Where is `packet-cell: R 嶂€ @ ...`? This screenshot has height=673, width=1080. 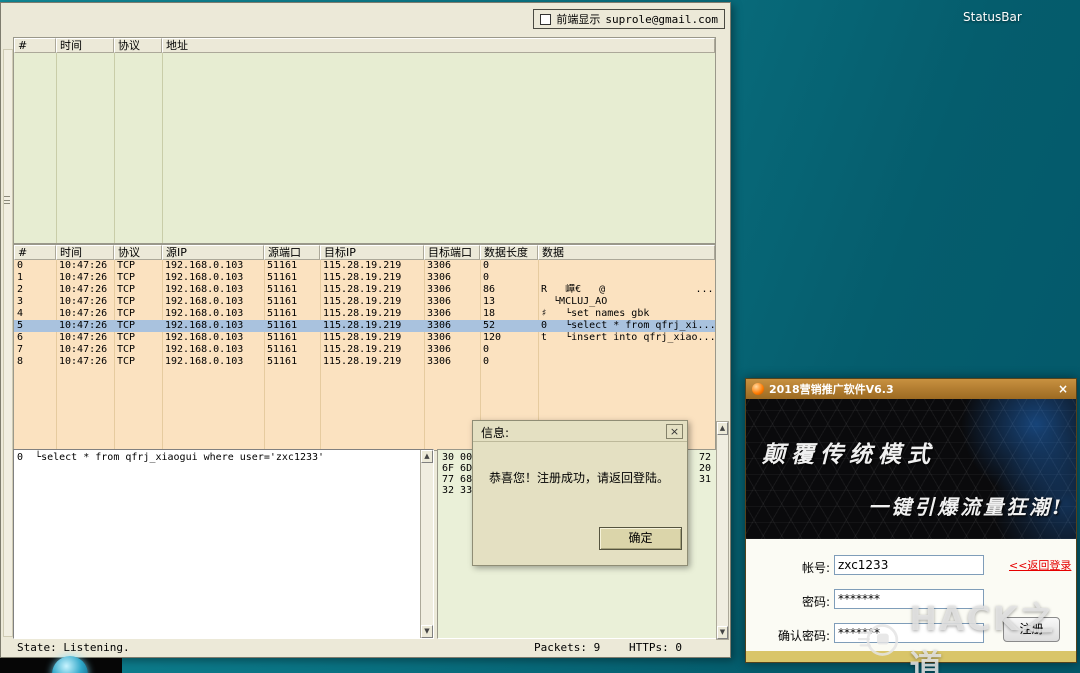 packet-cell: R 嶂€ @ ... is located at coordinates (627, 289).